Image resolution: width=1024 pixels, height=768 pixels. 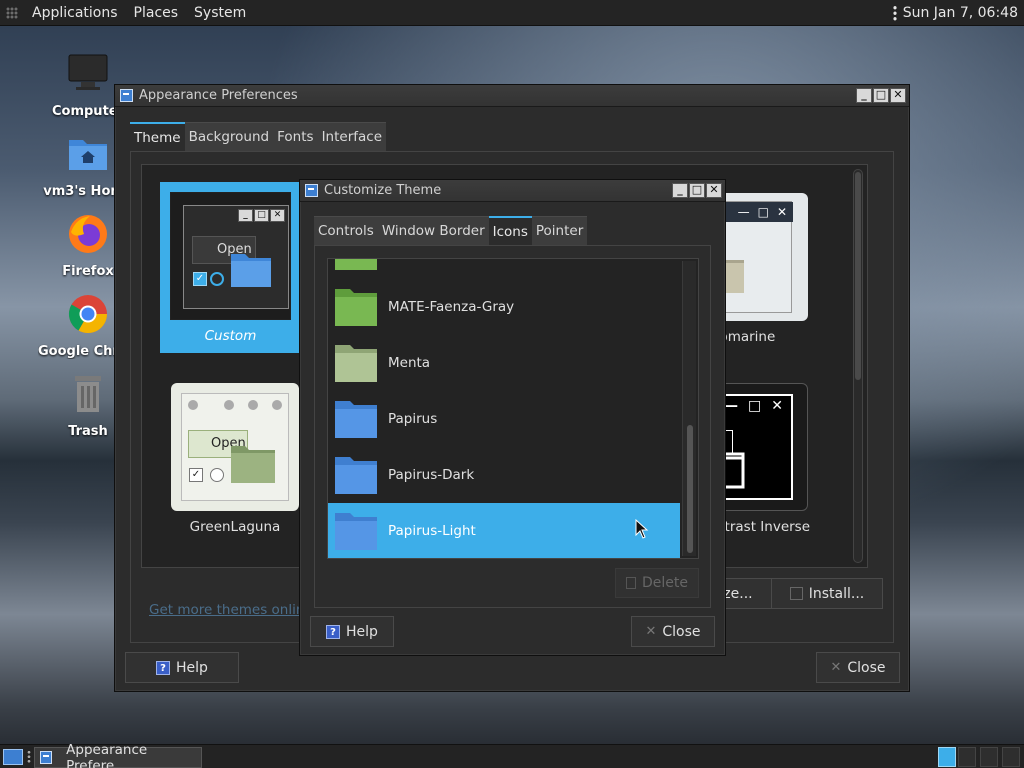 I want to click on menu-grid-icon, so click(x=12, y=13).